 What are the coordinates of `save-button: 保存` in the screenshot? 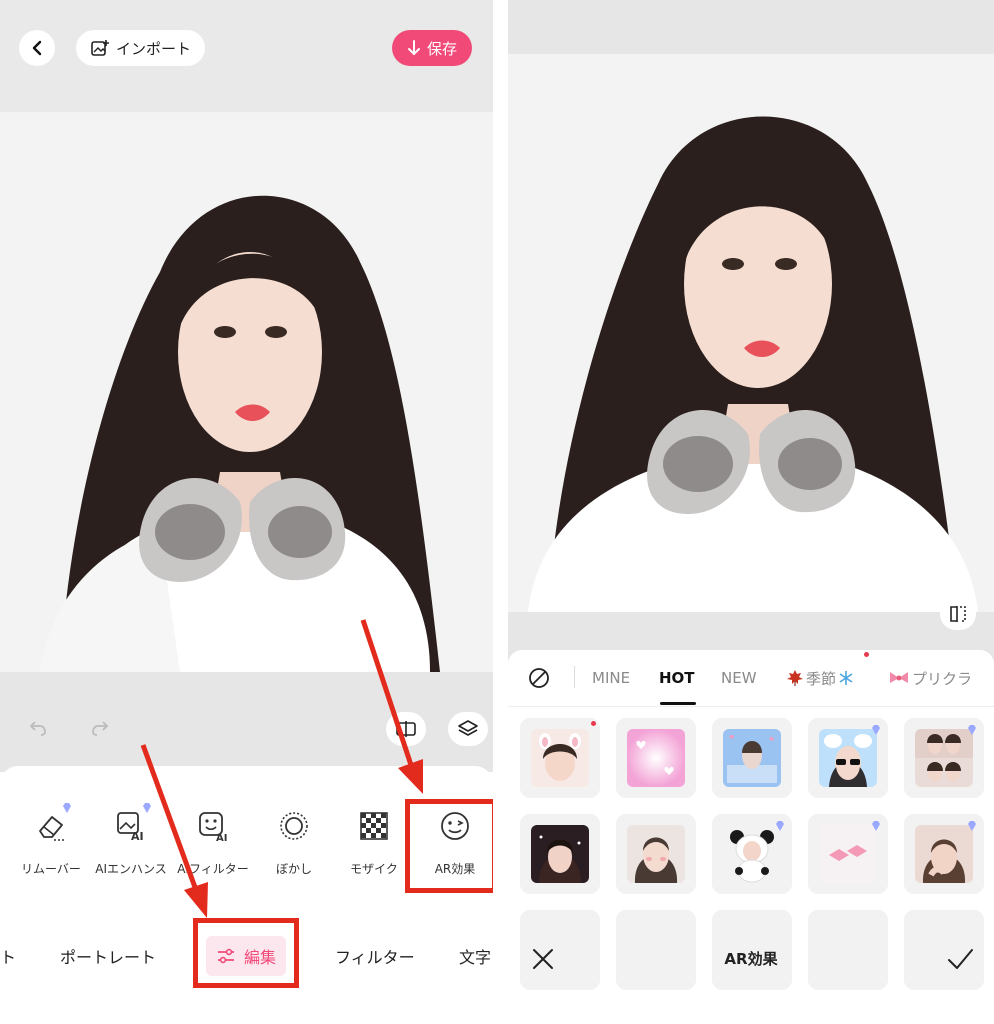 It's located at (432, 48).